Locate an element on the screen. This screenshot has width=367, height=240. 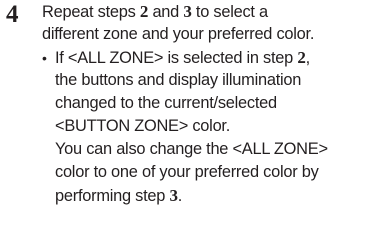
text-segment: performing step is located at coordinates (112, 196).